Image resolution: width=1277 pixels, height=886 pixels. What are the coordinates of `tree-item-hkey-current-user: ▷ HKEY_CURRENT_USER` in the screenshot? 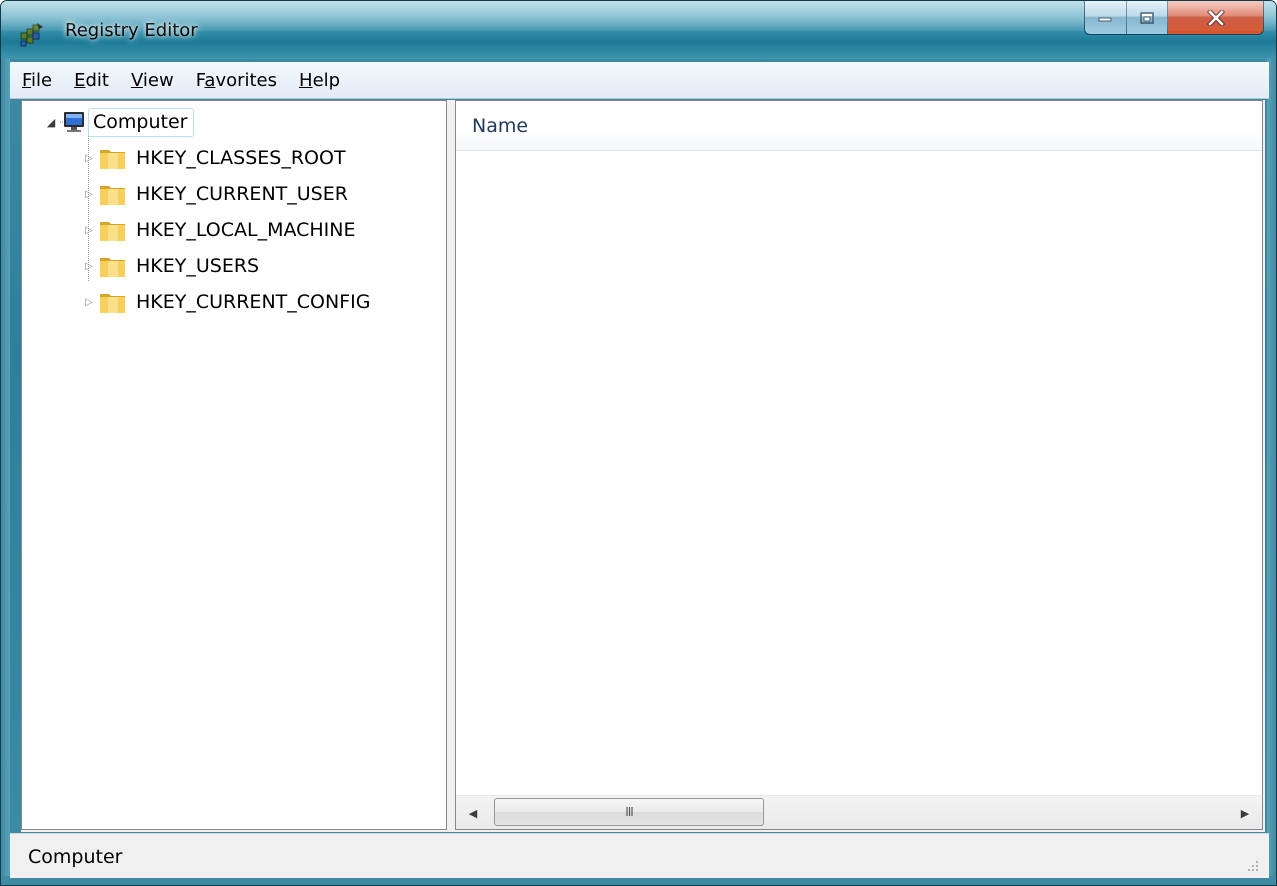 It's located at (215, 194).